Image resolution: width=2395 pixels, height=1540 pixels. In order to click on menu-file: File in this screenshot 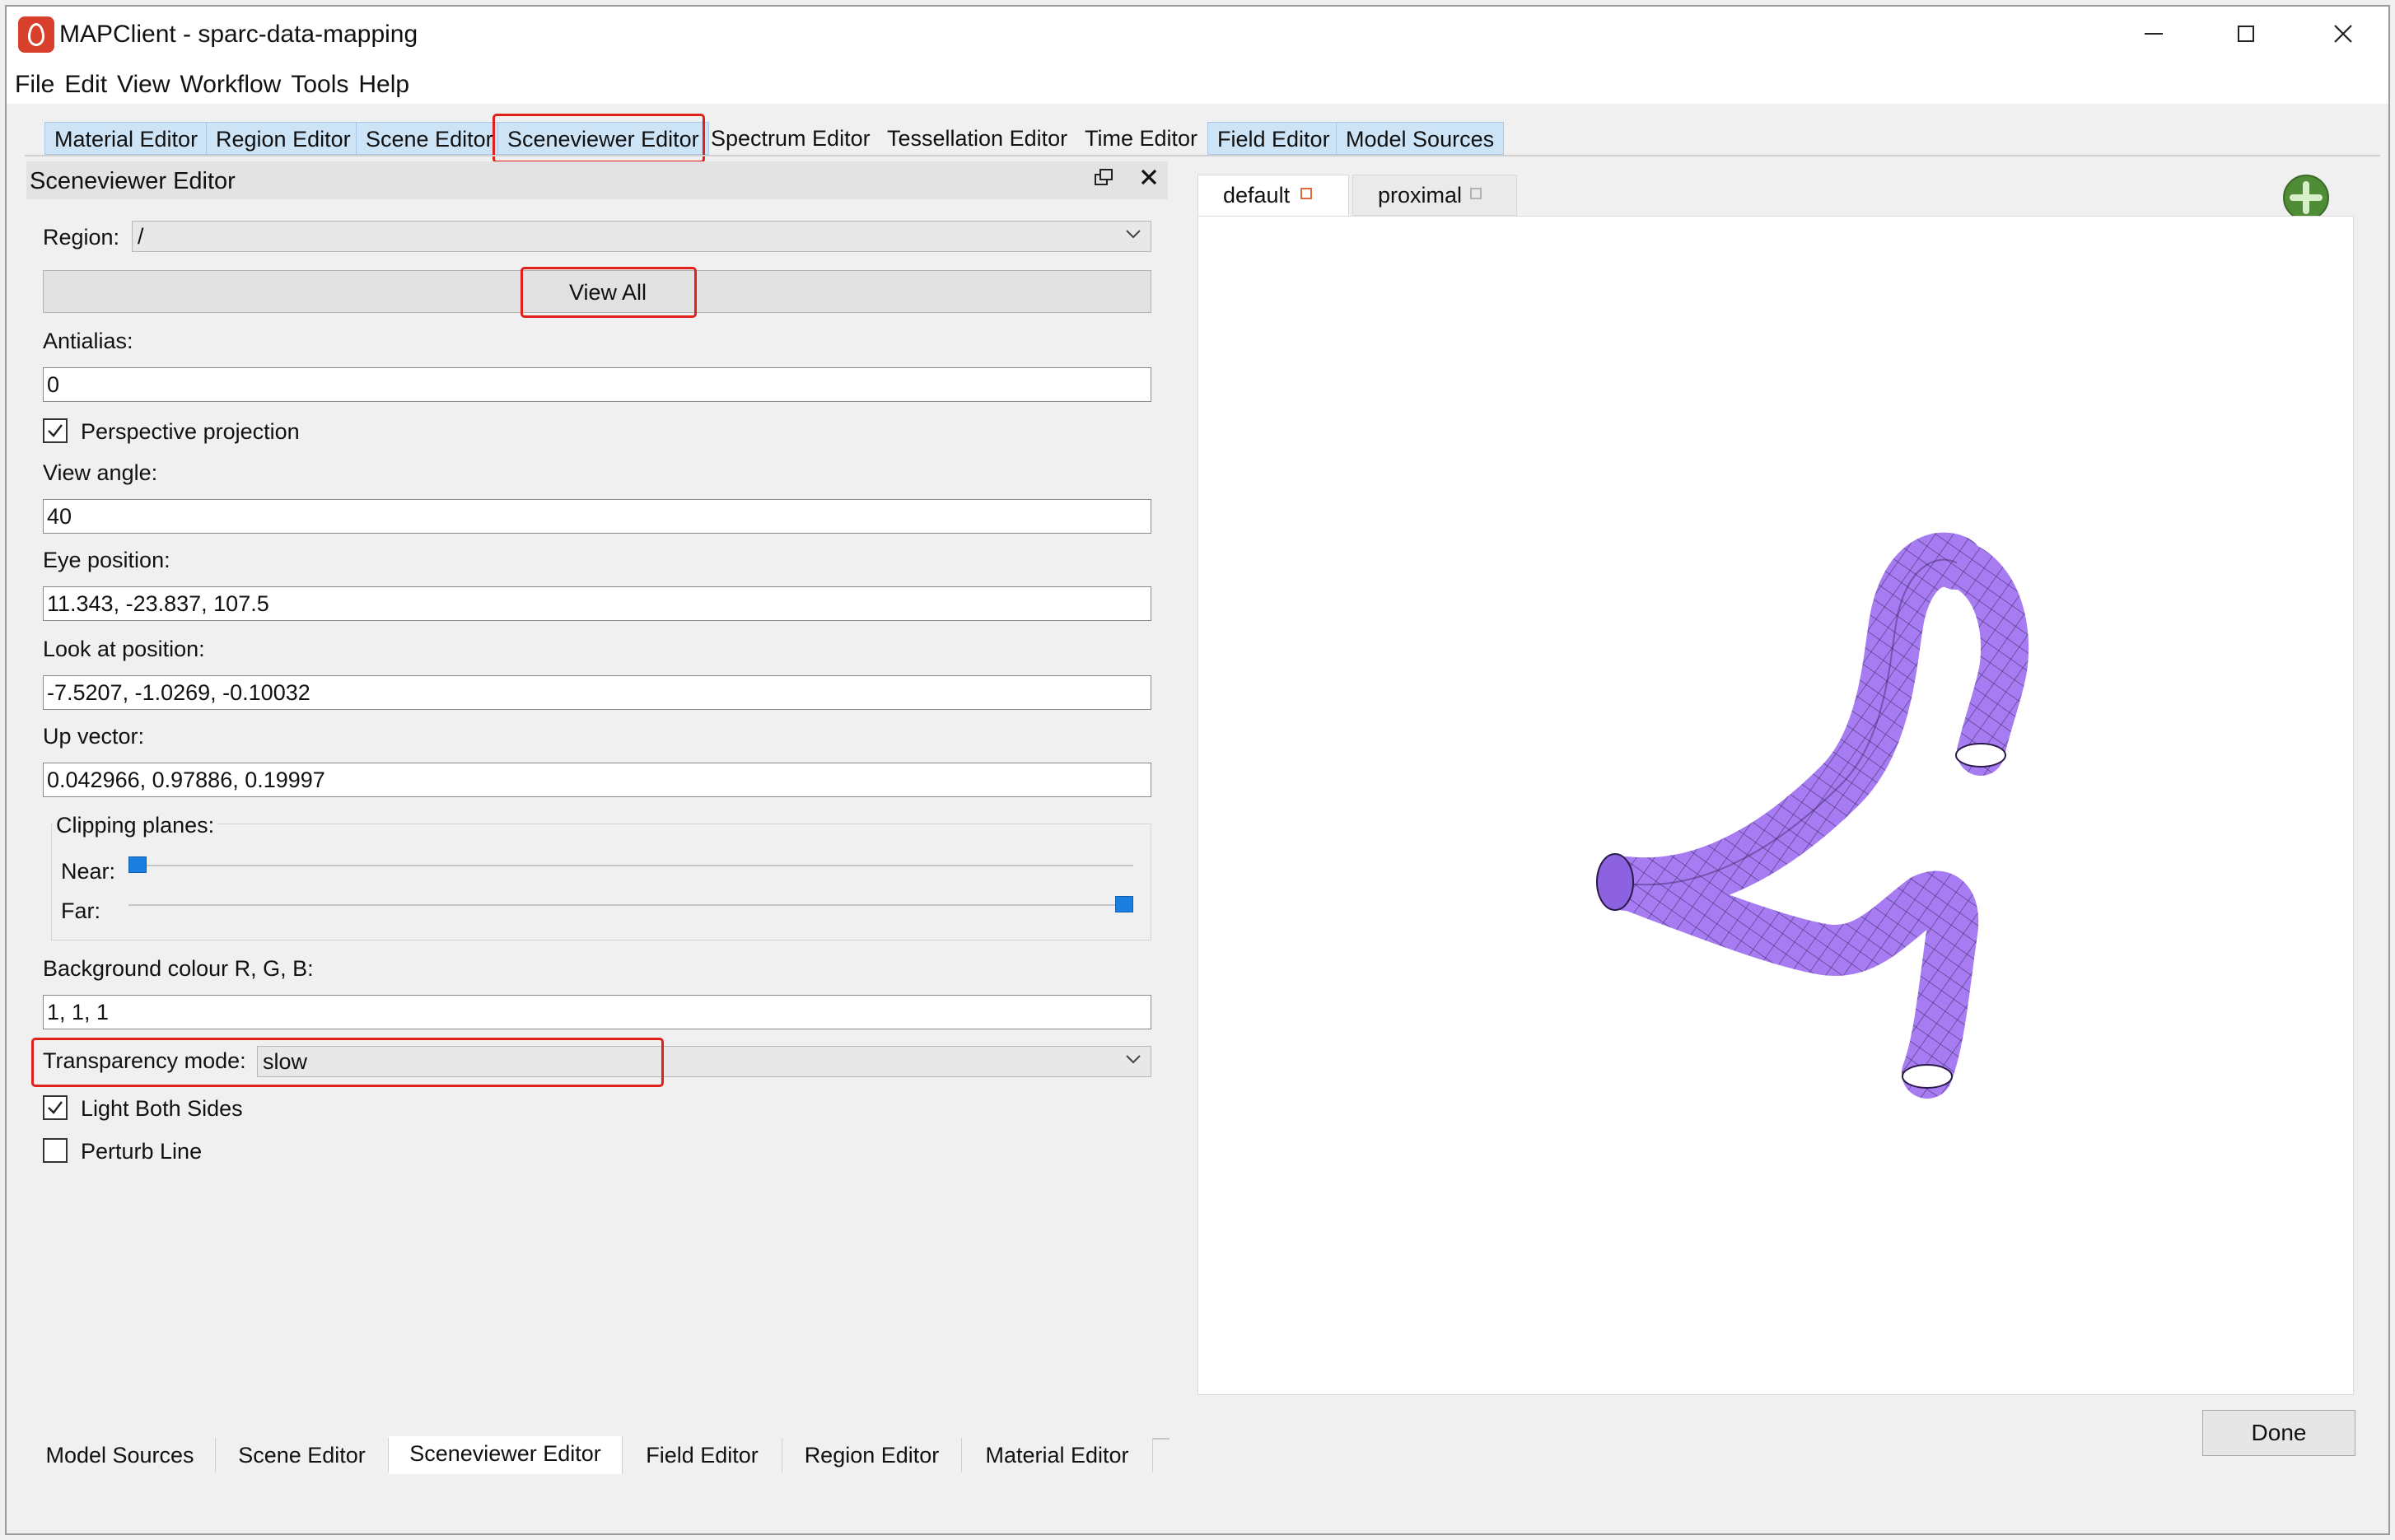, I will do `click(34, 84)`.